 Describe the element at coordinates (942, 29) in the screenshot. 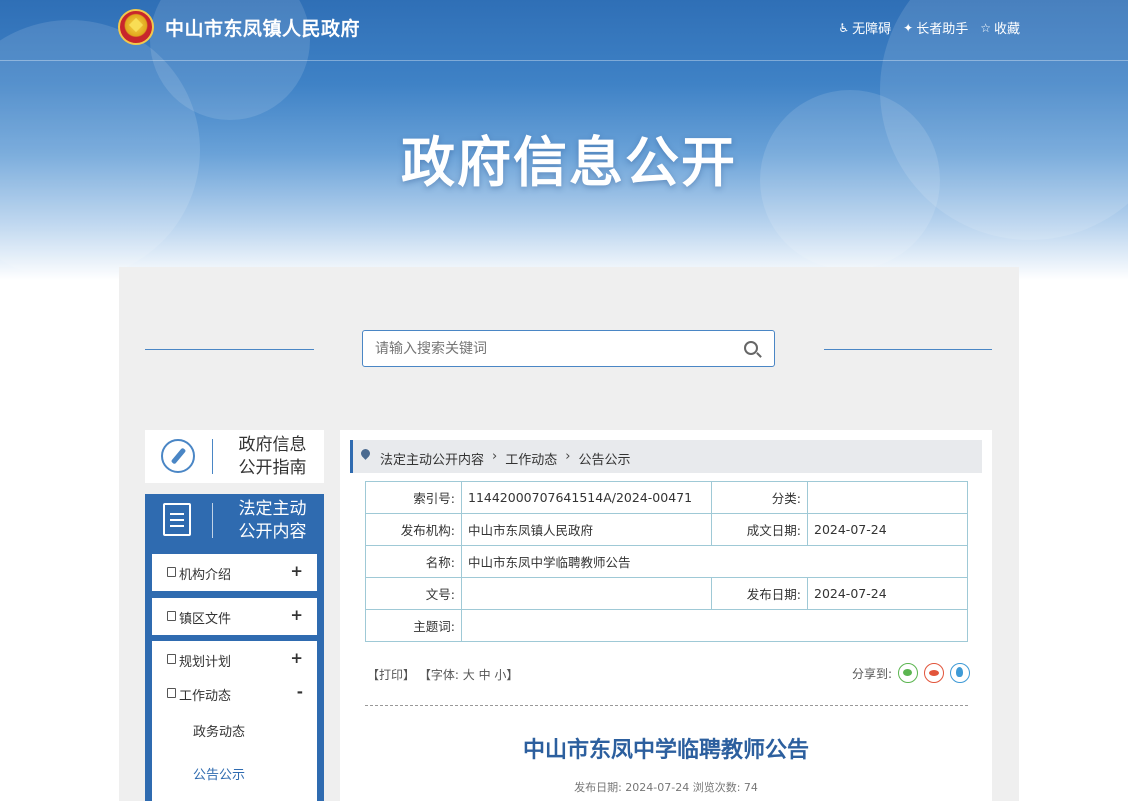

I see `elderly-helper-label: 长者助手` at that location.